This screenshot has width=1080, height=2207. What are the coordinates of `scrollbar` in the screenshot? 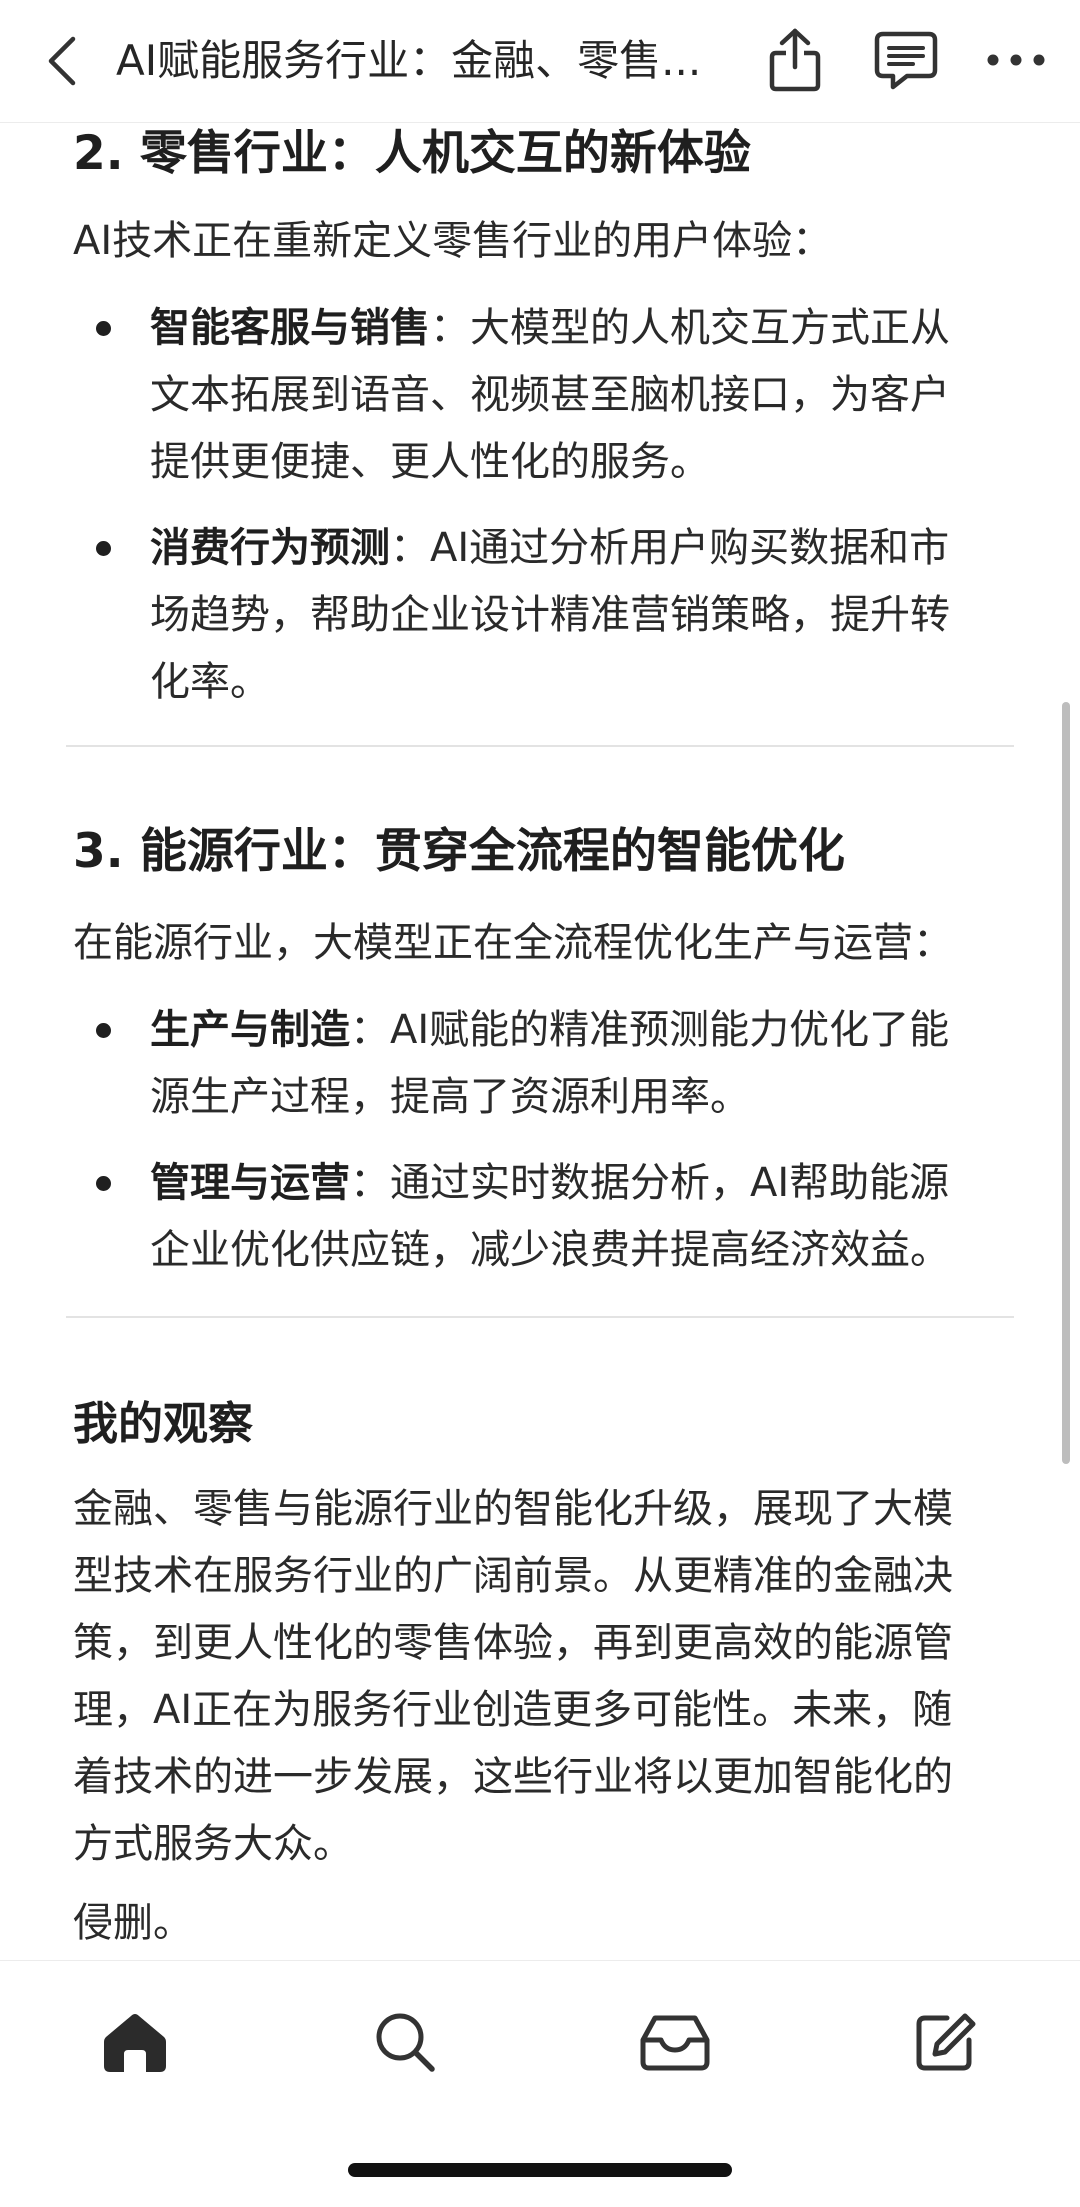 It's located at (1066, 1083).